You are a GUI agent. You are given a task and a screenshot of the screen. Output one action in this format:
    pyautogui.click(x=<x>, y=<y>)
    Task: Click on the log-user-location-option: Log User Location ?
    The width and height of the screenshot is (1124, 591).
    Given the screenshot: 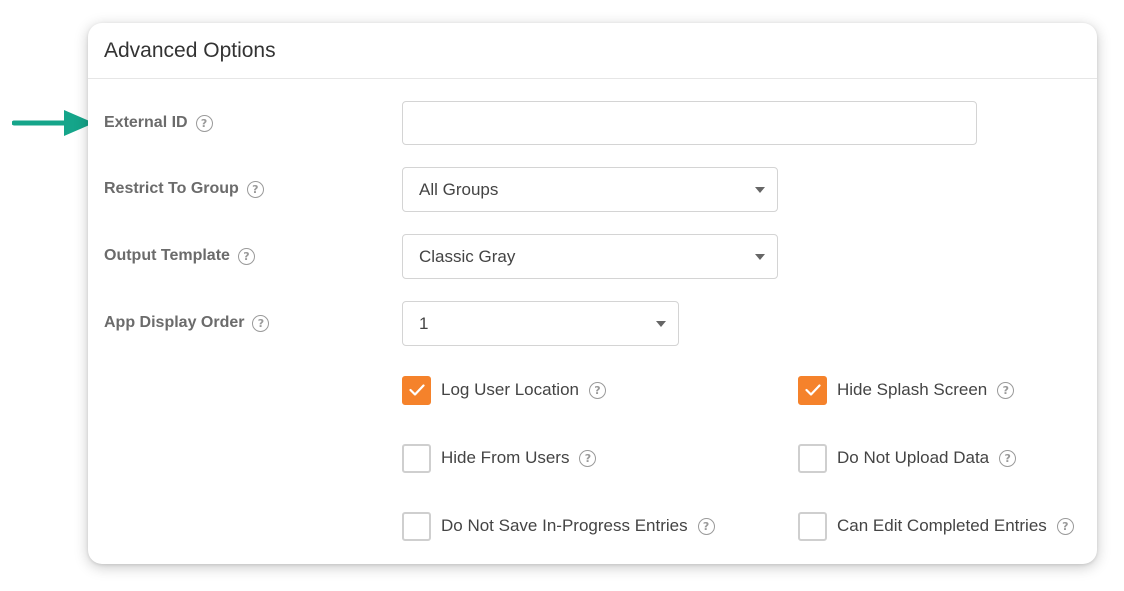 What is the action you would take?
    pyautogui.click(x=504, y=390)
    